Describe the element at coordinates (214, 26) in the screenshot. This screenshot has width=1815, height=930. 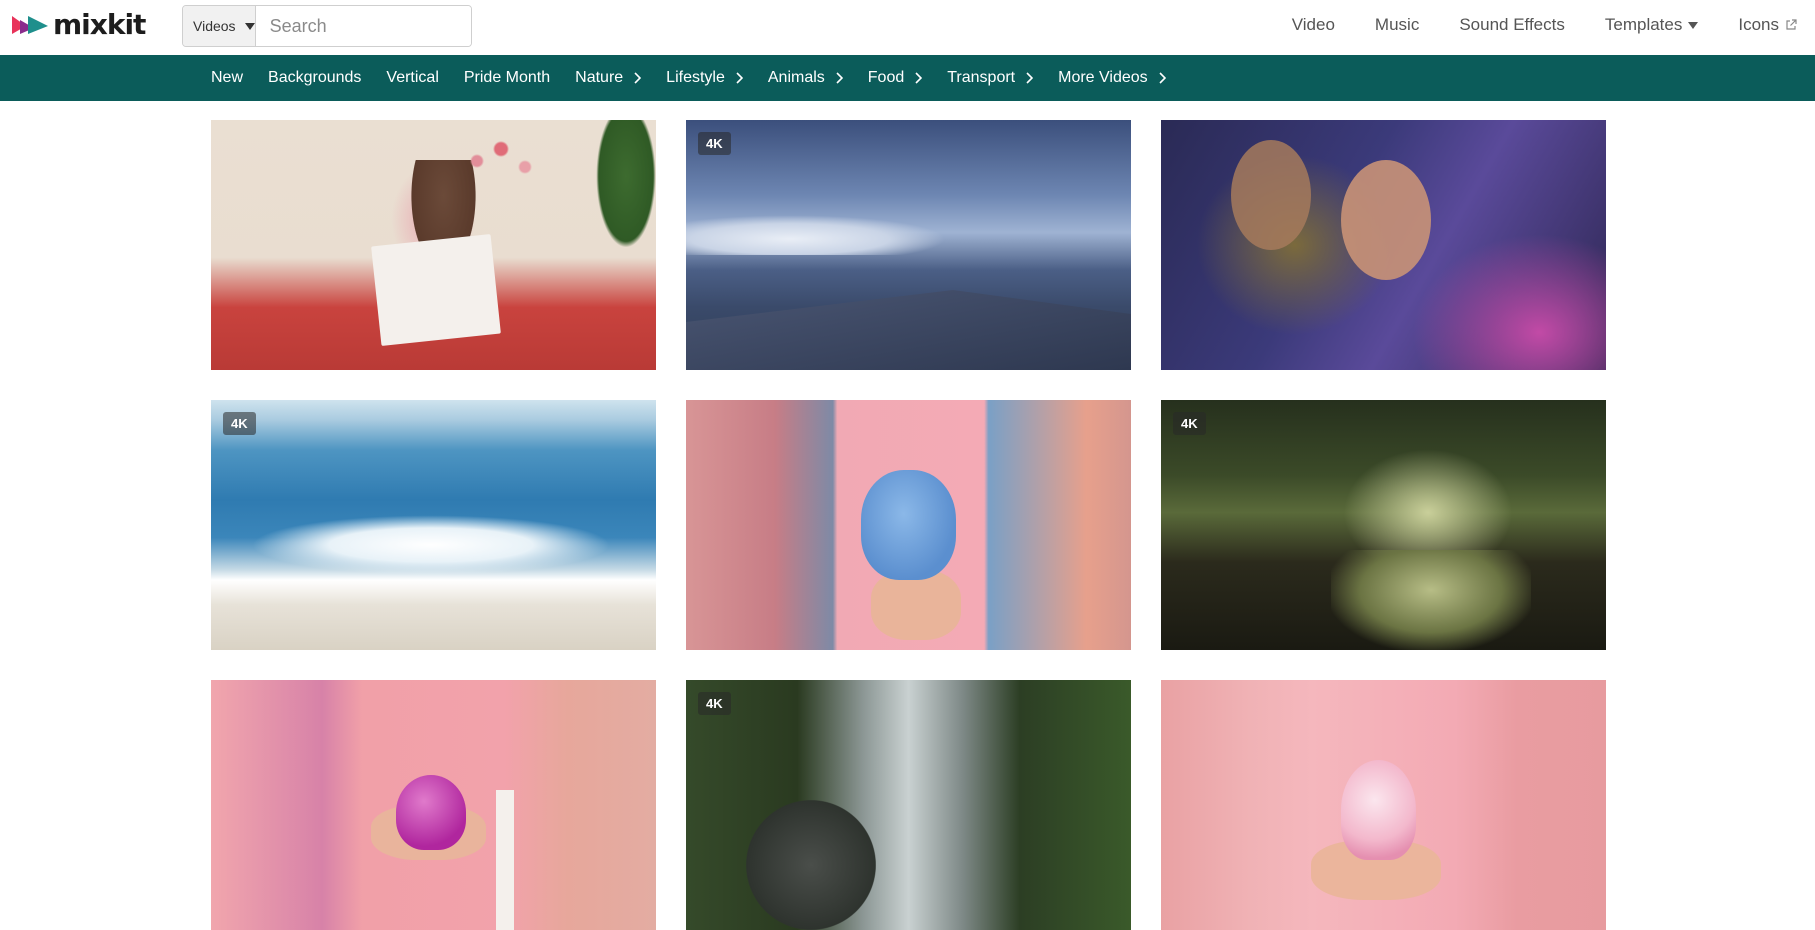
I see `search-category-label: Videos` at that location.